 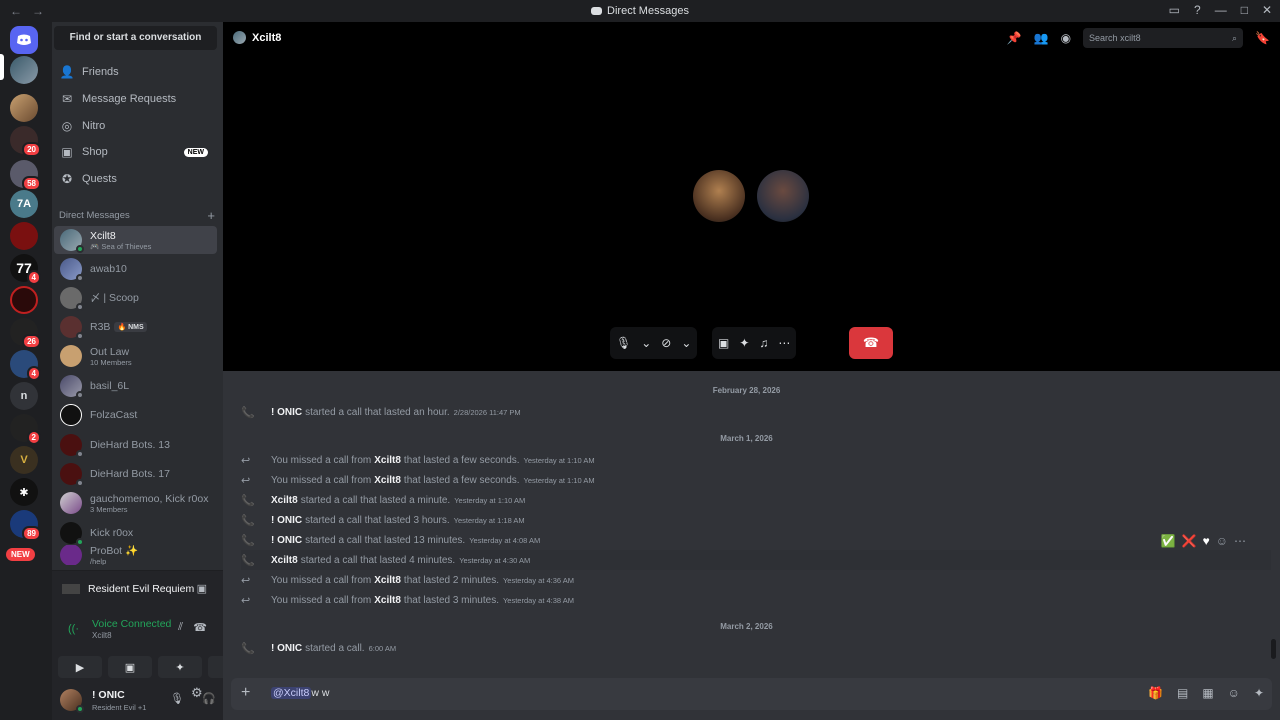 What do you see at coordinates (25, 429) in the screenshot?
I see `server-icon: 2` at bounding box center [25, 429].